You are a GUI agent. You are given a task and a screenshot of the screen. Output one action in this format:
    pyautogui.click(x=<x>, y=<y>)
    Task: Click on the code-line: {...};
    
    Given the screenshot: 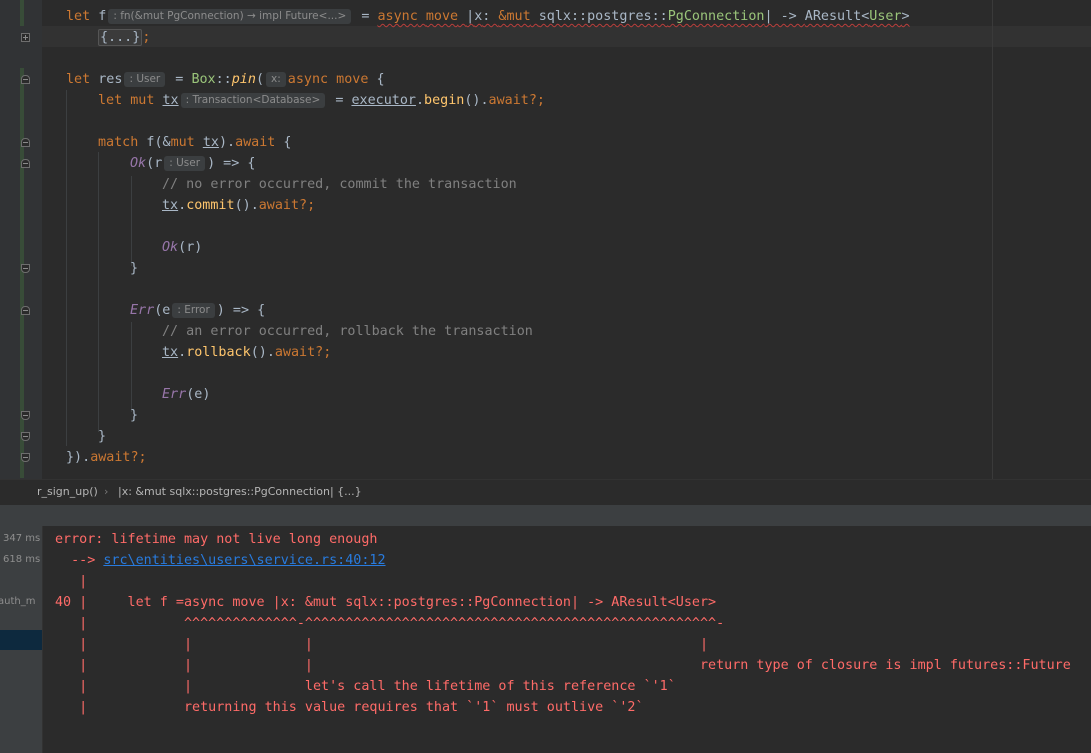 What is the action you would take?
    pyautogui.click(x=124, y=37)
    